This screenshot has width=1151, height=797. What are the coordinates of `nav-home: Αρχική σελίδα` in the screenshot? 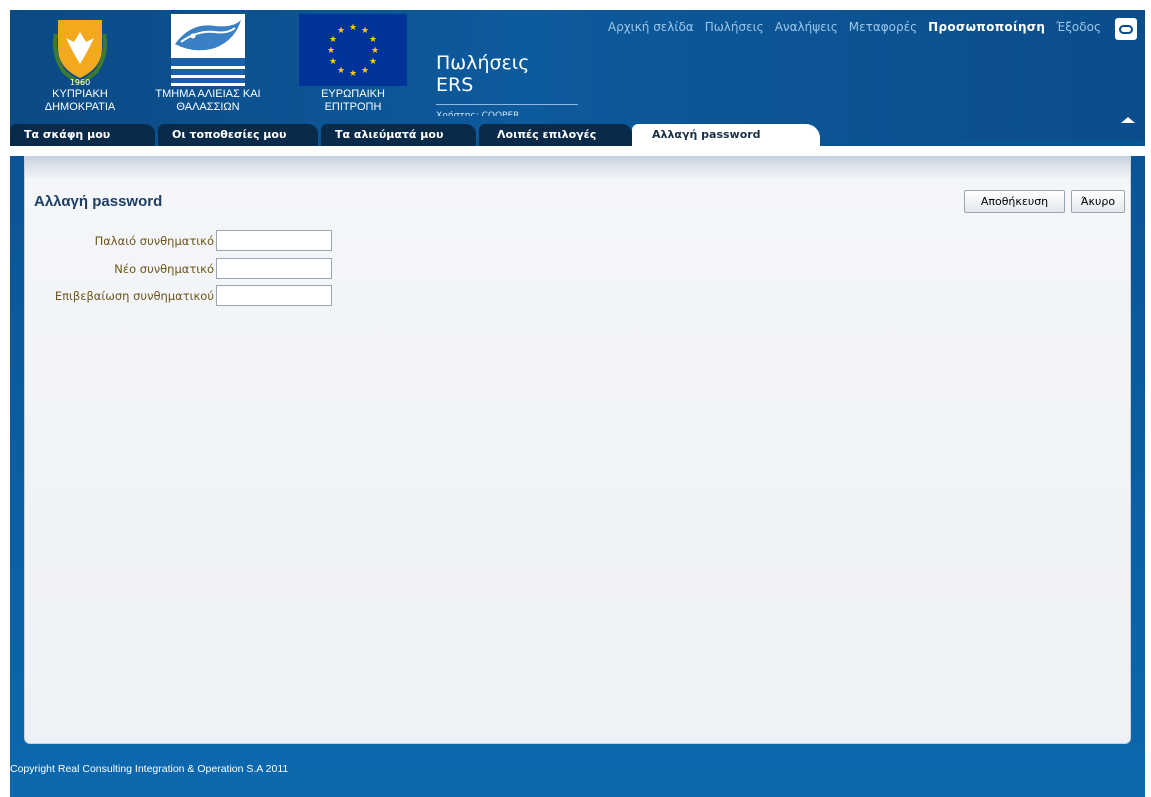 It's located at (651, 27).